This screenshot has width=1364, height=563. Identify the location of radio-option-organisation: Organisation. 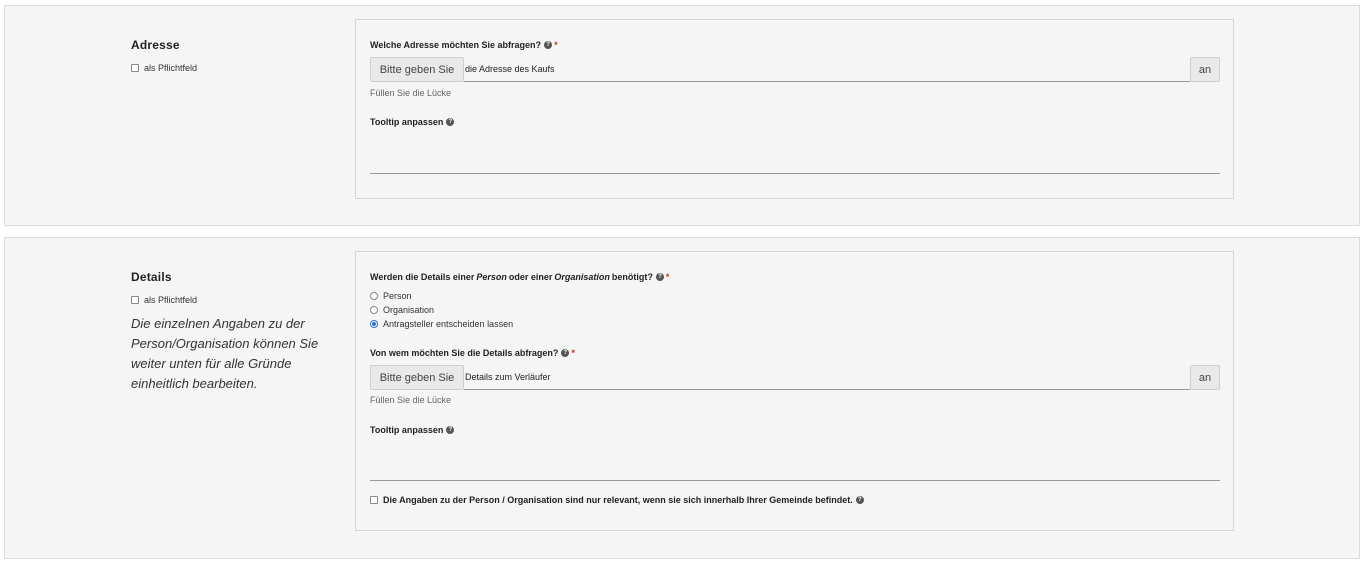
(402, 310).